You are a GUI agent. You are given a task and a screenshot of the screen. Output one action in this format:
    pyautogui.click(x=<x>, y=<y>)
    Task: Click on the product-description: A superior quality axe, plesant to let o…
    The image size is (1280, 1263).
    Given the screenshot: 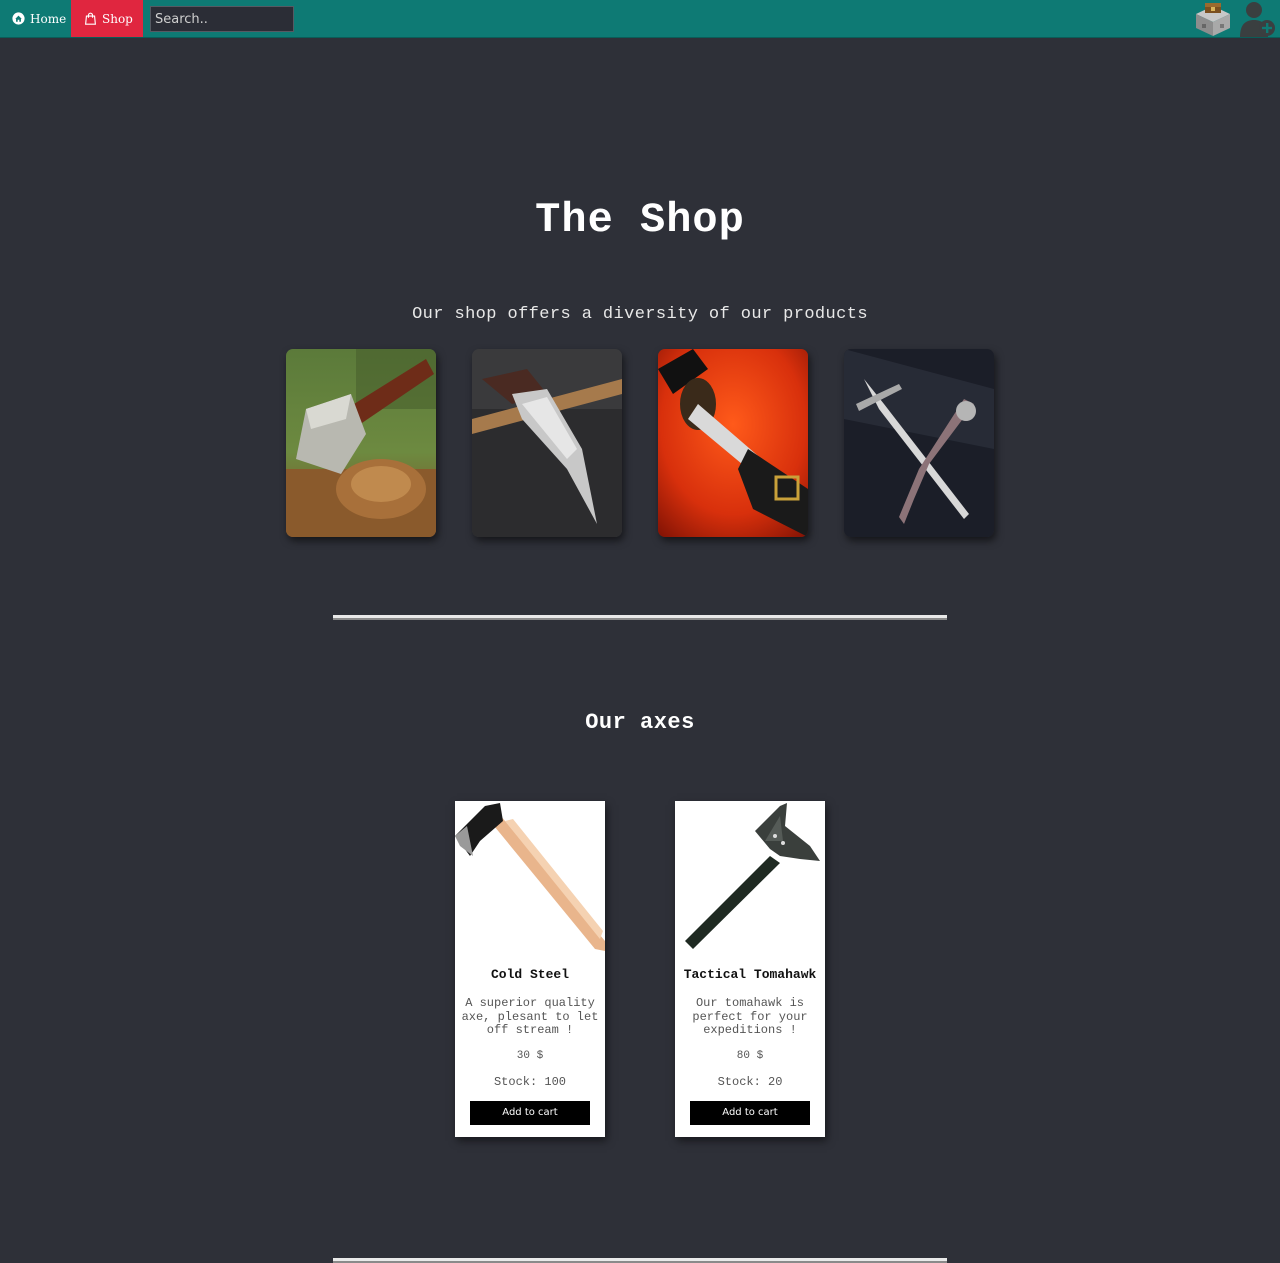 What is the action you would take?
    pyautogui.click(x=530, y=1016)
    